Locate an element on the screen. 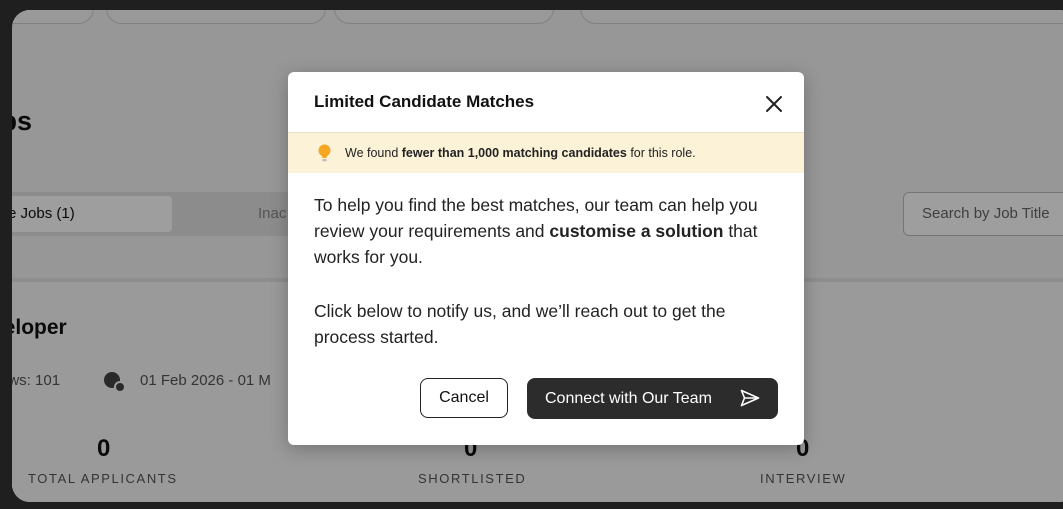 This screenshot has height=509, width=1063. dialog-title: Limited Candidate Matches is located at coordinates (424, 101).